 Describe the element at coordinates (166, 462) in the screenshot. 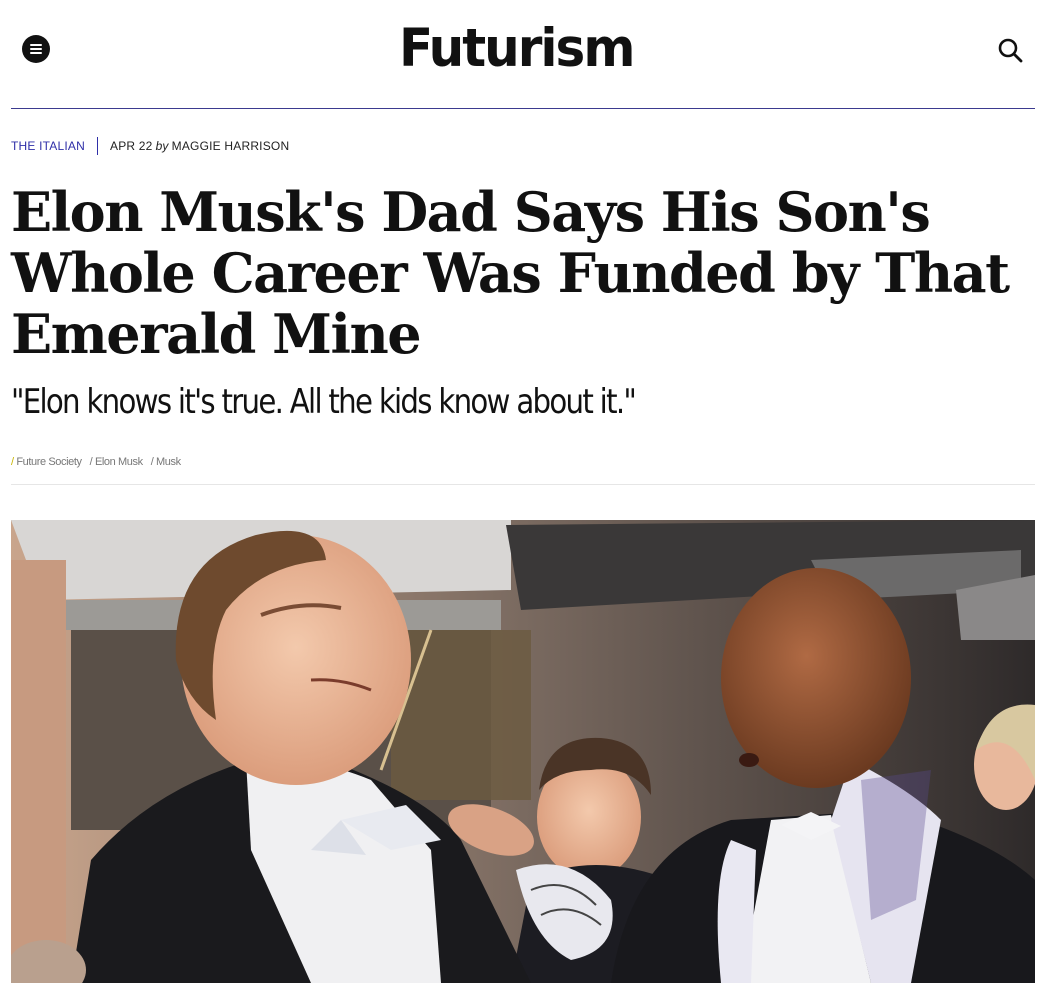

I see `tag-musk: / Musk` at that location.